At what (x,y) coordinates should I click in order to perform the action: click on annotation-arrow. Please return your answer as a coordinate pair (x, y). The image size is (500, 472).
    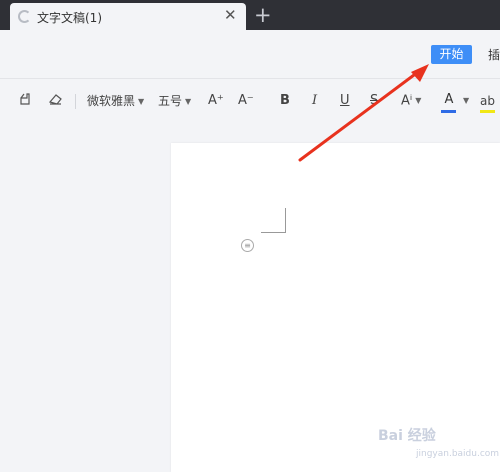
    Looking at the image, I should click on (363, 113).